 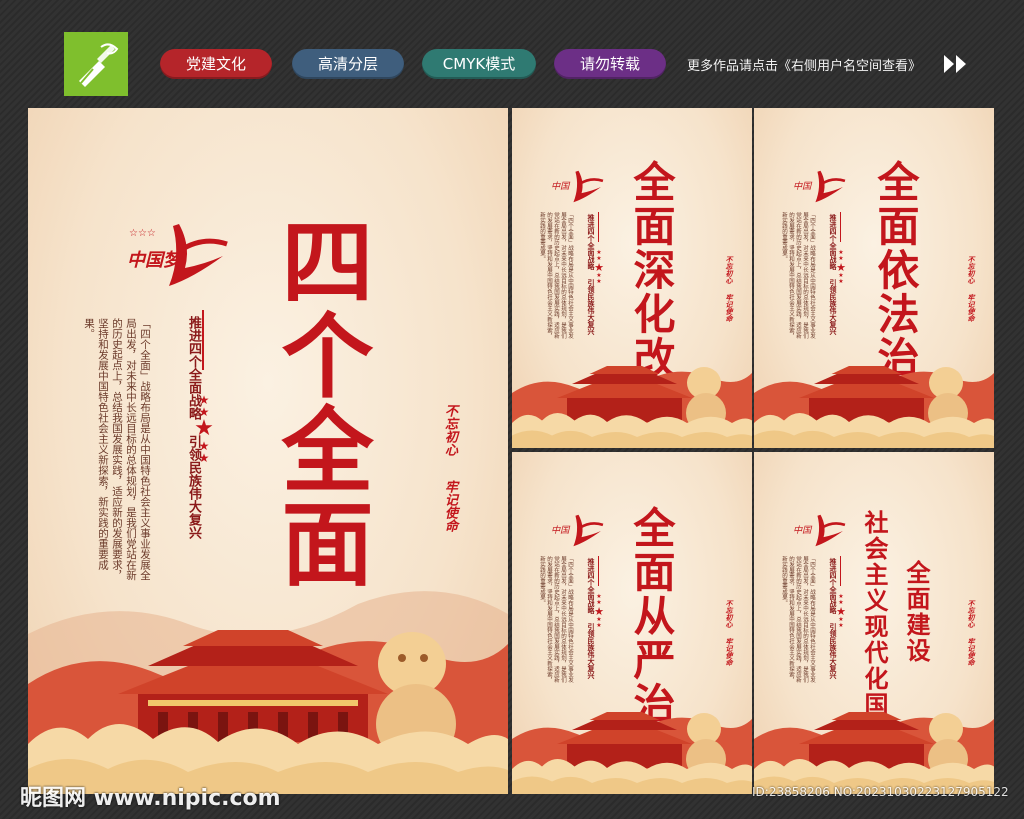 I want to click on image-id-watermark: ID:23858206 NO:20231030223127905122, so click(x=880, y=792).